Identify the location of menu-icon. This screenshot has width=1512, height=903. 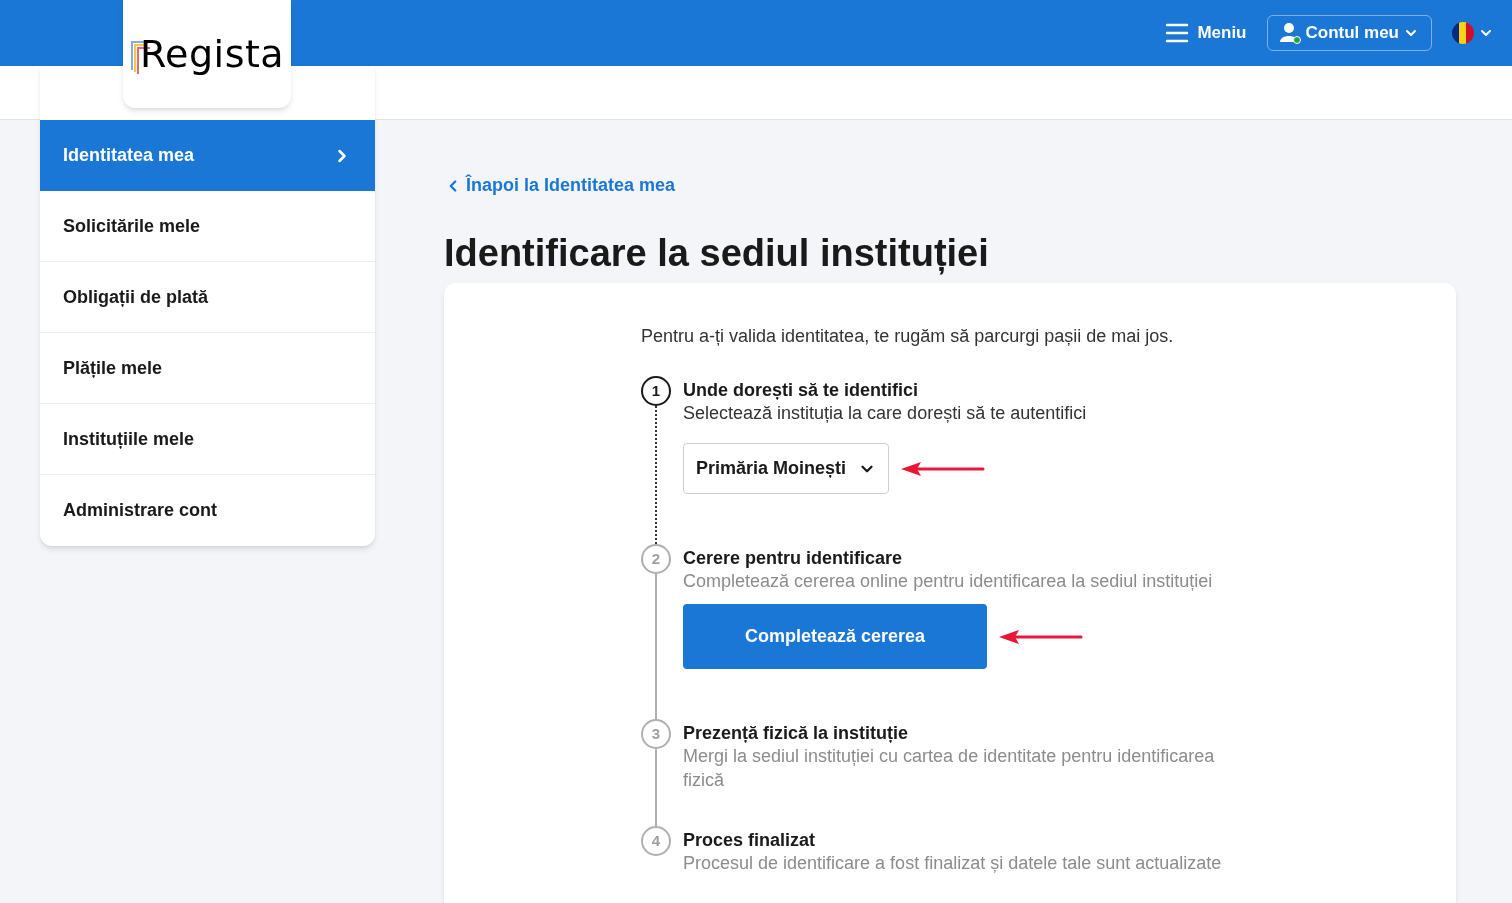
(1177, 33).